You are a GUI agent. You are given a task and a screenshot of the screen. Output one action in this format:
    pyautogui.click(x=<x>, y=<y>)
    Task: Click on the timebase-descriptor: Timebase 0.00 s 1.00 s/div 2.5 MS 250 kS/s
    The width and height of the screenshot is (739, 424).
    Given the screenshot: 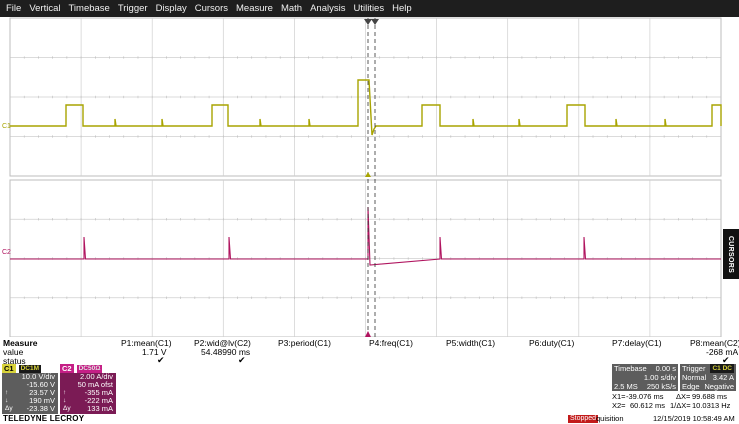 What is the action you would take?
    pyautogui.click(x=645, y=377)
    